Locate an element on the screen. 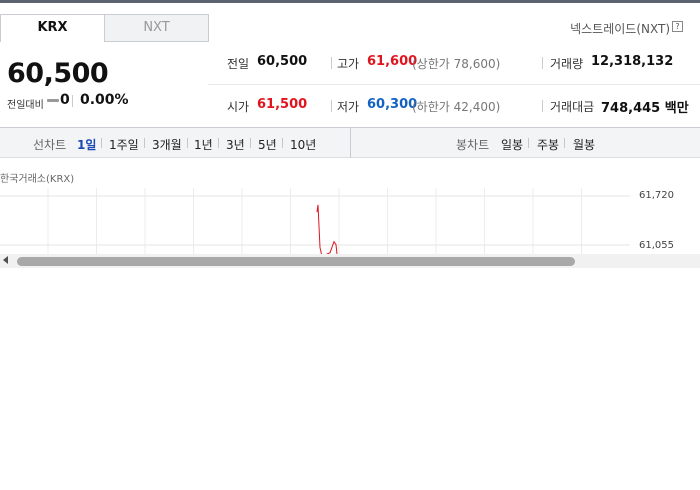  candle-chart-label: 봉차트 is located at coordinates (473, 145).